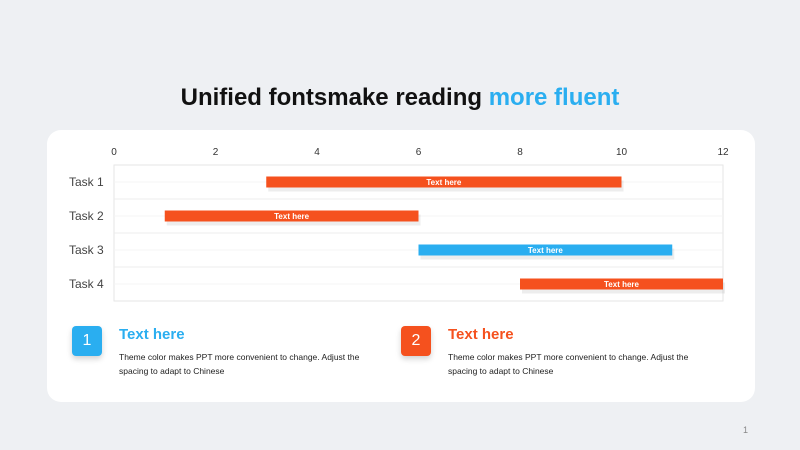  What do you see at coordinates (86, 182) in the screenshot?
I see `task-label: Task 1` at bounding box center [86, 182].